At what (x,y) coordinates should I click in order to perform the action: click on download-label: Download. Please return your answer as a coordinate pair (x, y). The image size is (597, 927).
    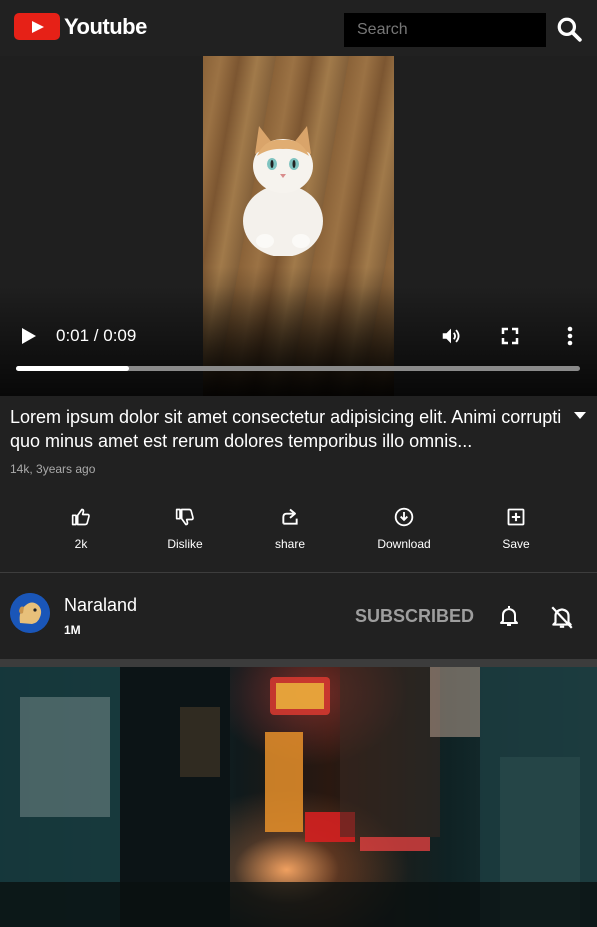
    Looking at the image, I should click on (404, 544).